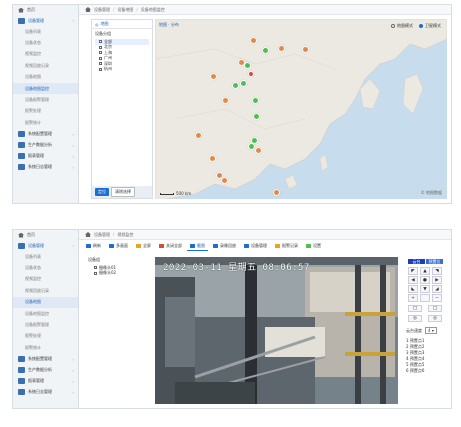  Describe the element at coordinates (416, 261) in the screenshot. I see `tab-ptz: 云台` at that location.